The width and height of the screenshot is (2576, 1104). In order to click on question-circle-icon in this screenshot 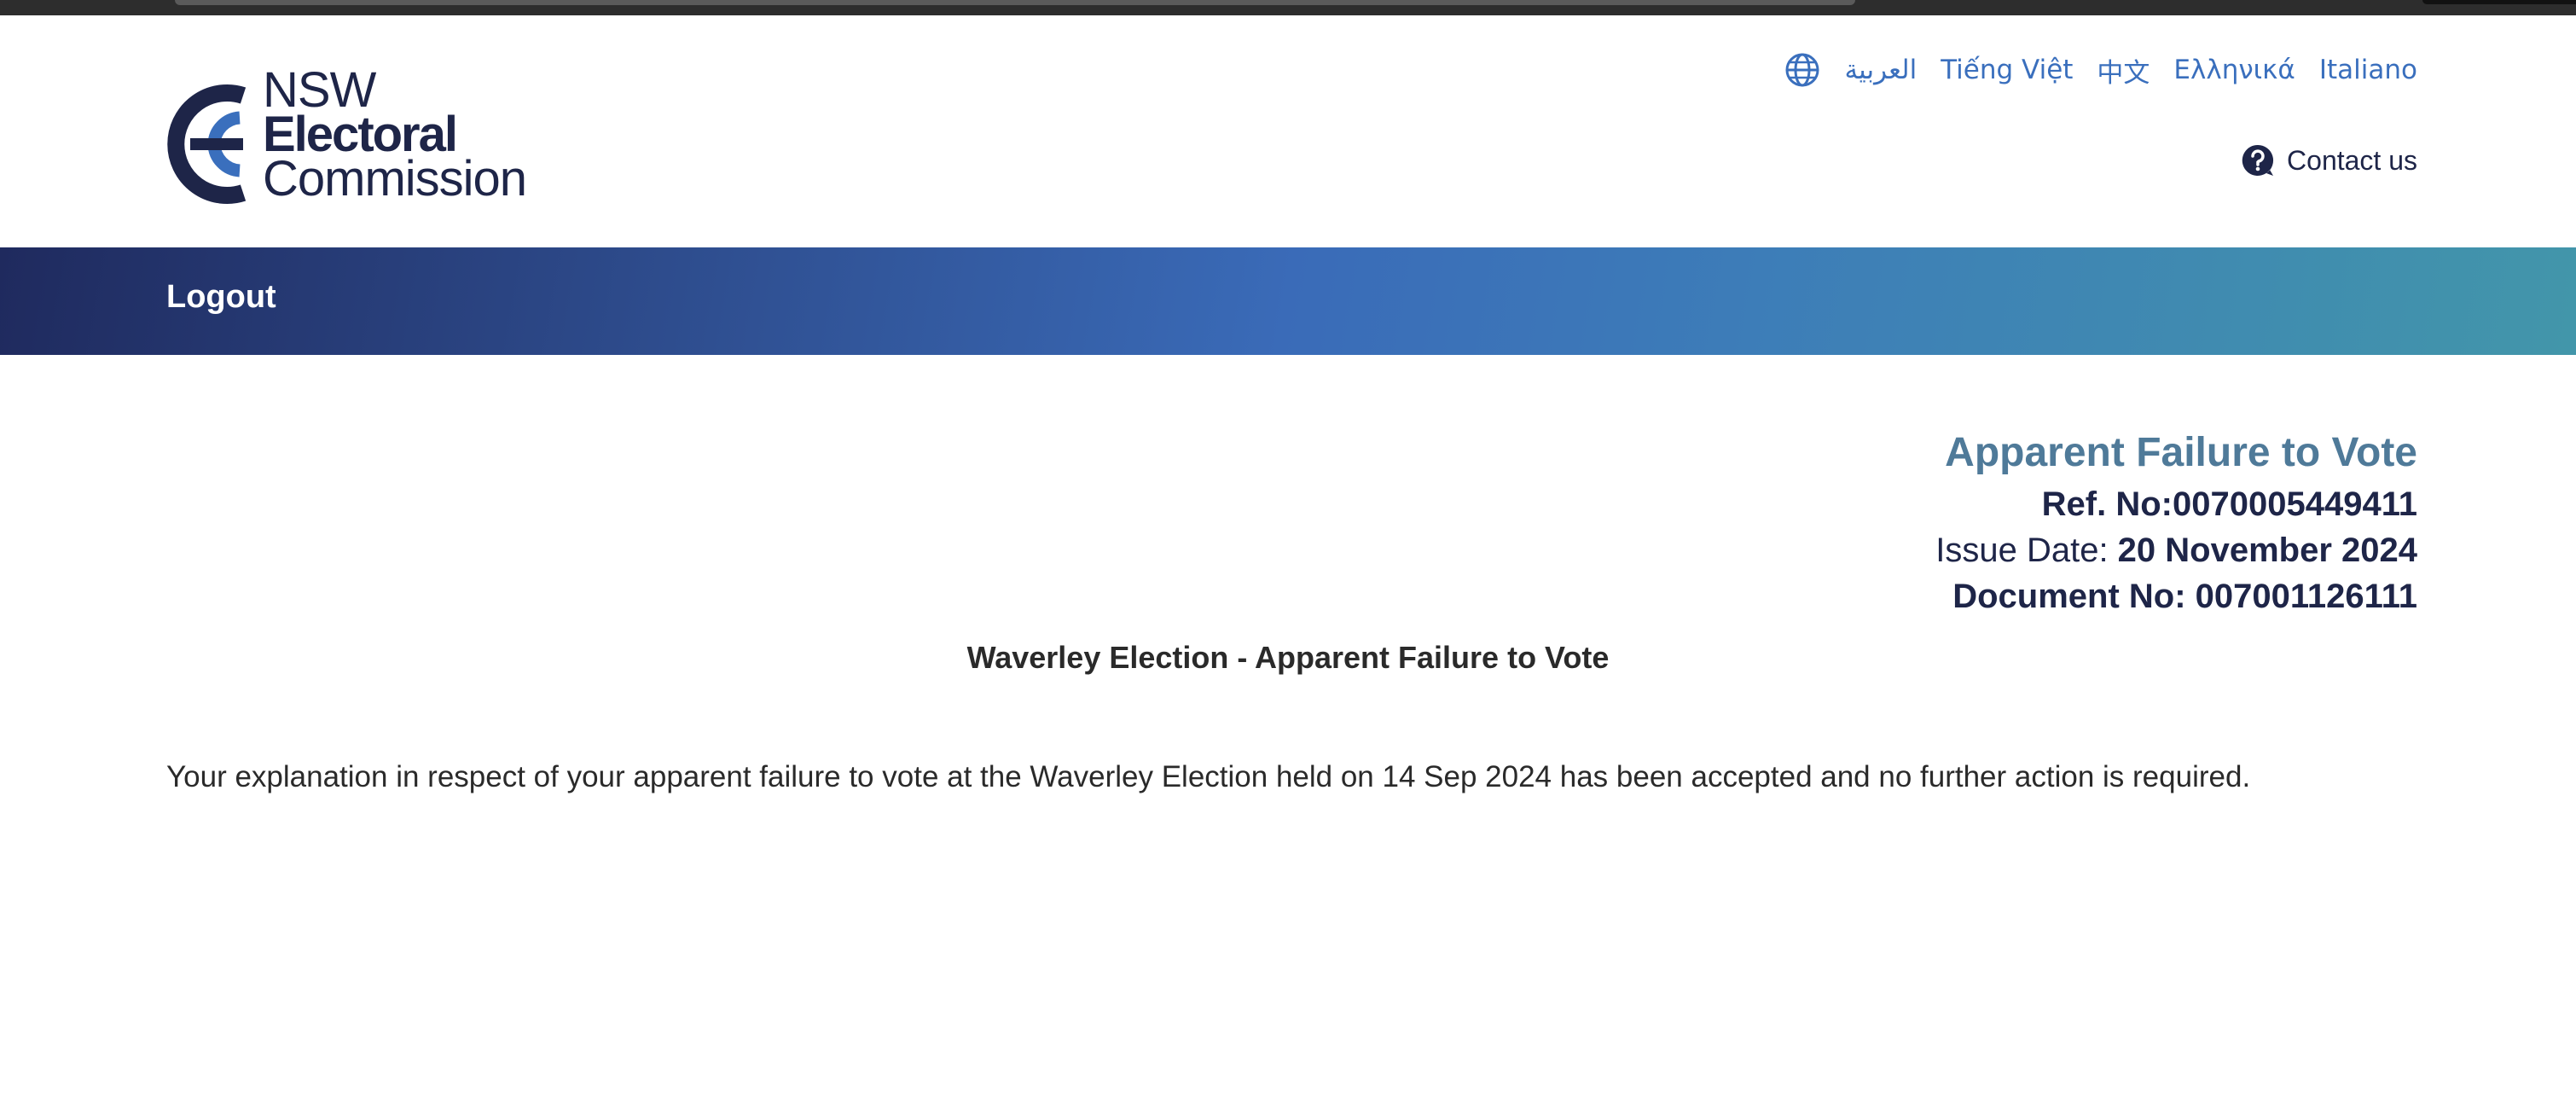, I will do `click(2258, 160)`.